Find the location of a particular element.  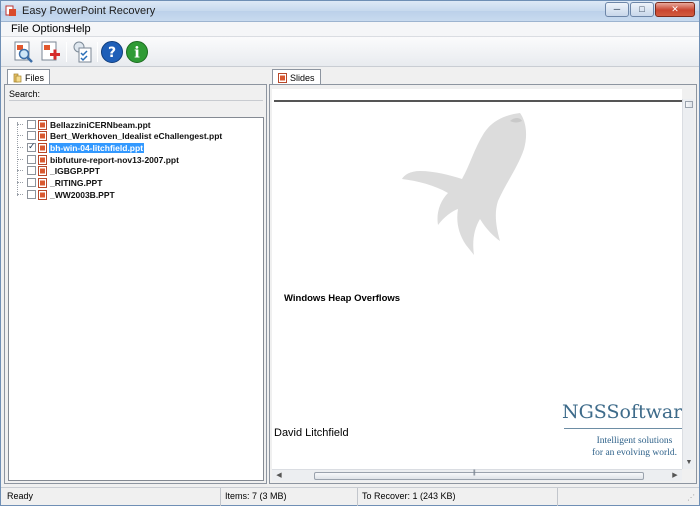

status-to-recover: To Recover: 1 (243 KB) is located at coordinates (458, 497).